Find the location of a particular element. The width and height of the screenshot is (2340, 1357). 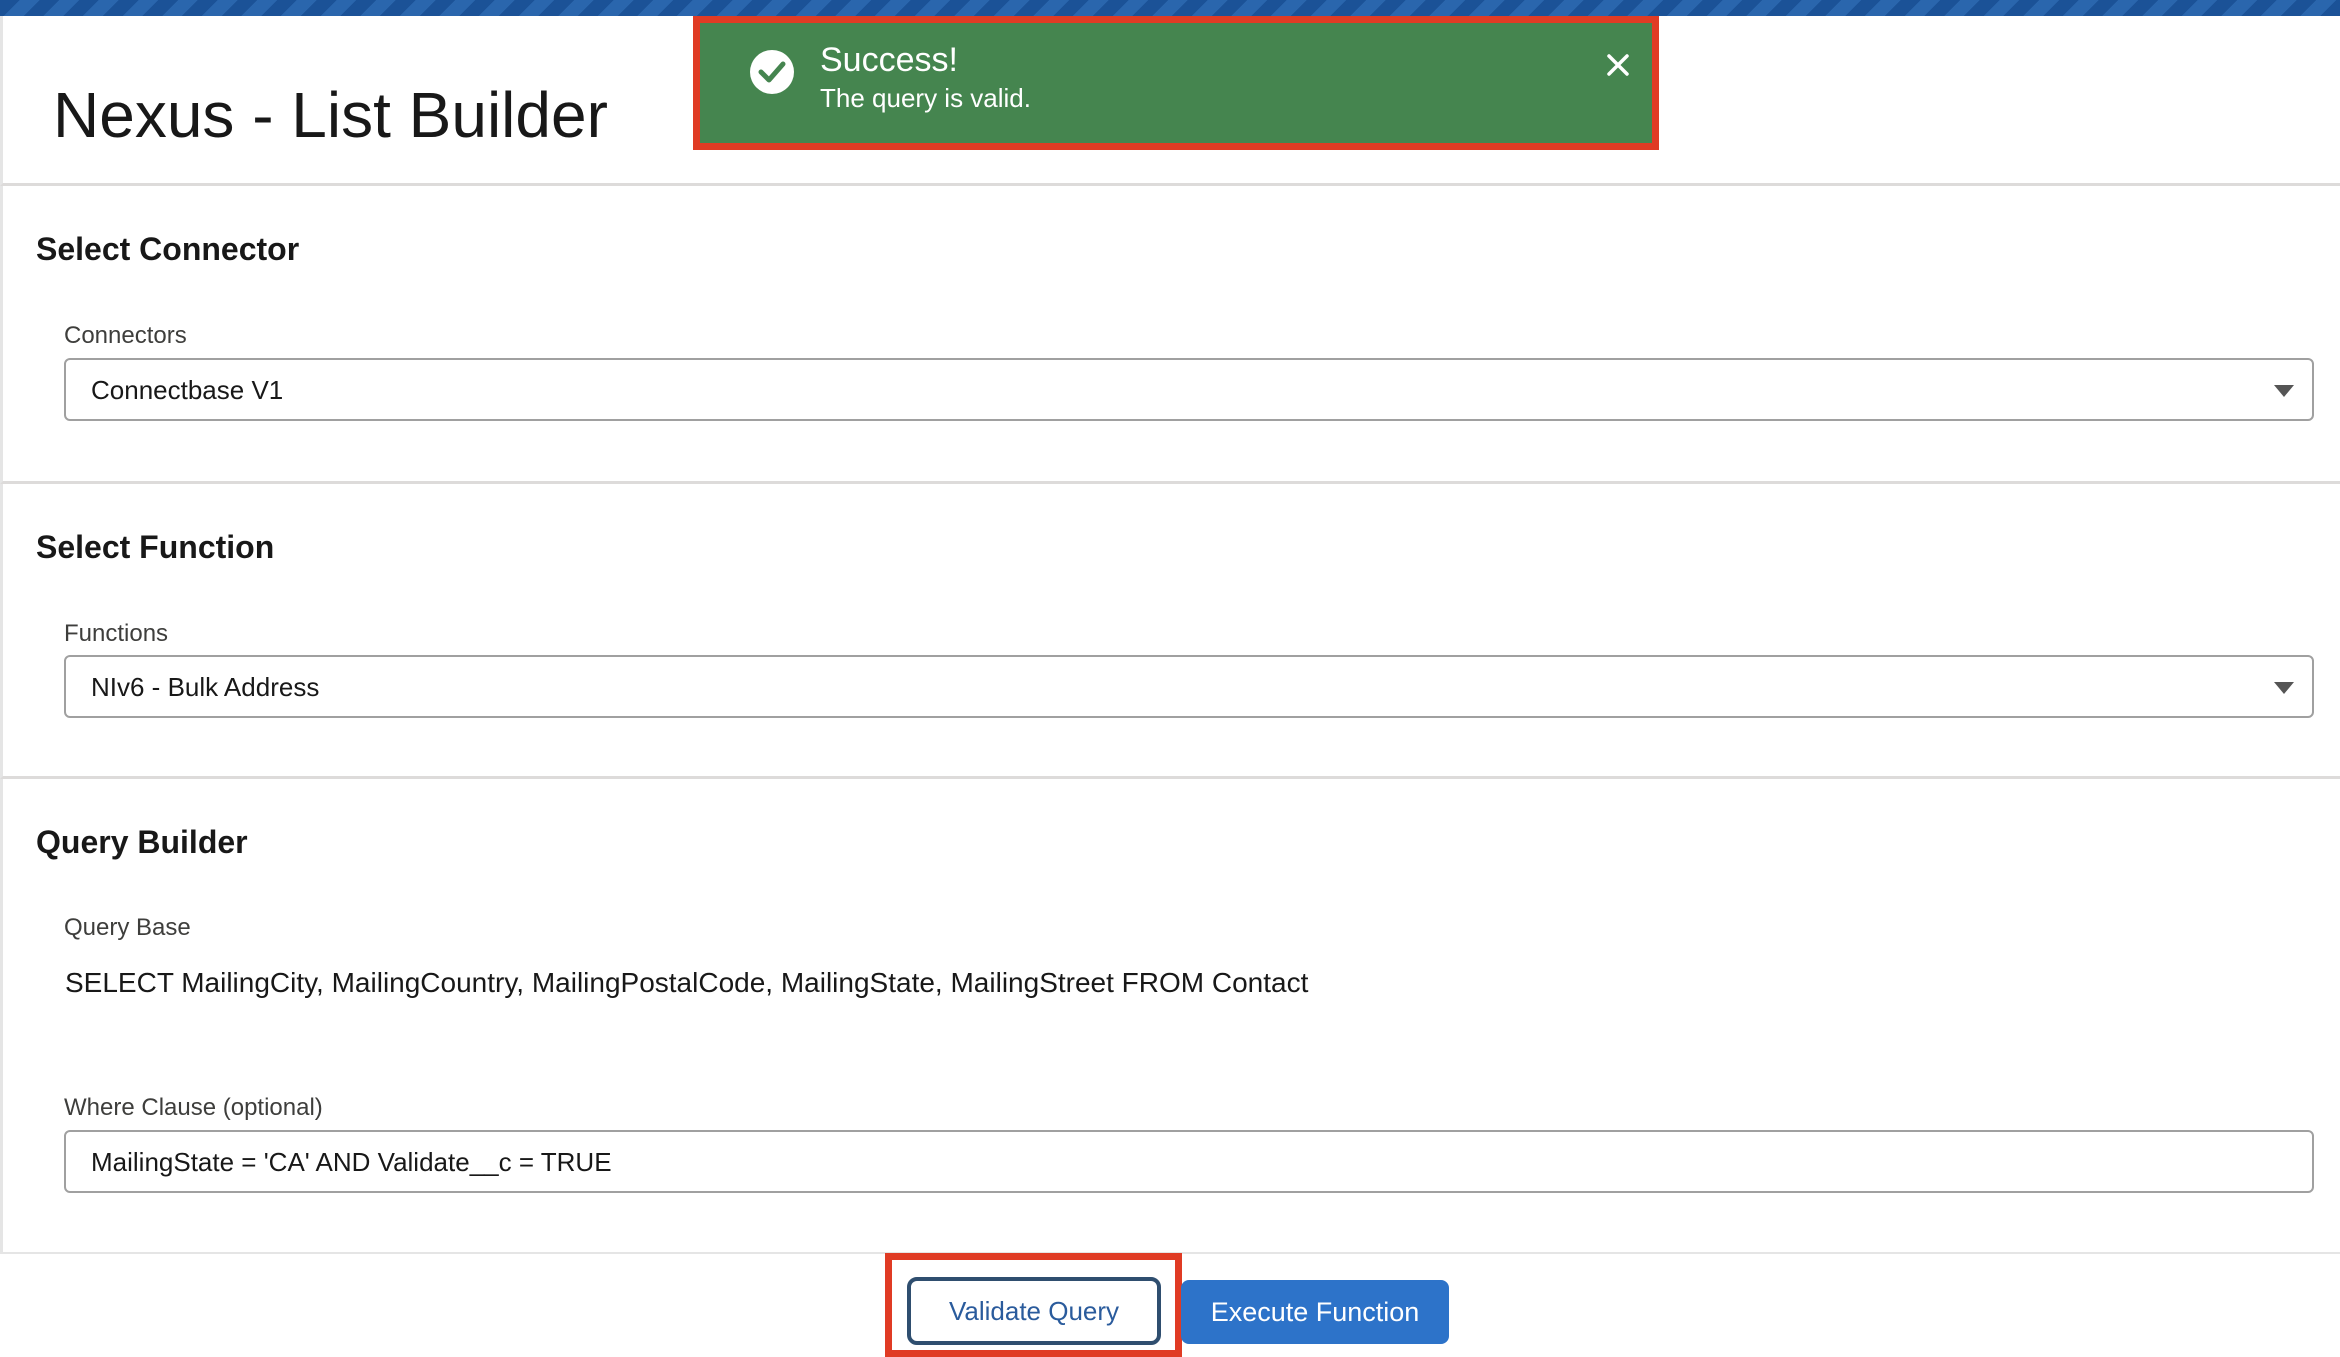

query-base-label: Query Base is located at coordinates (127, 927).